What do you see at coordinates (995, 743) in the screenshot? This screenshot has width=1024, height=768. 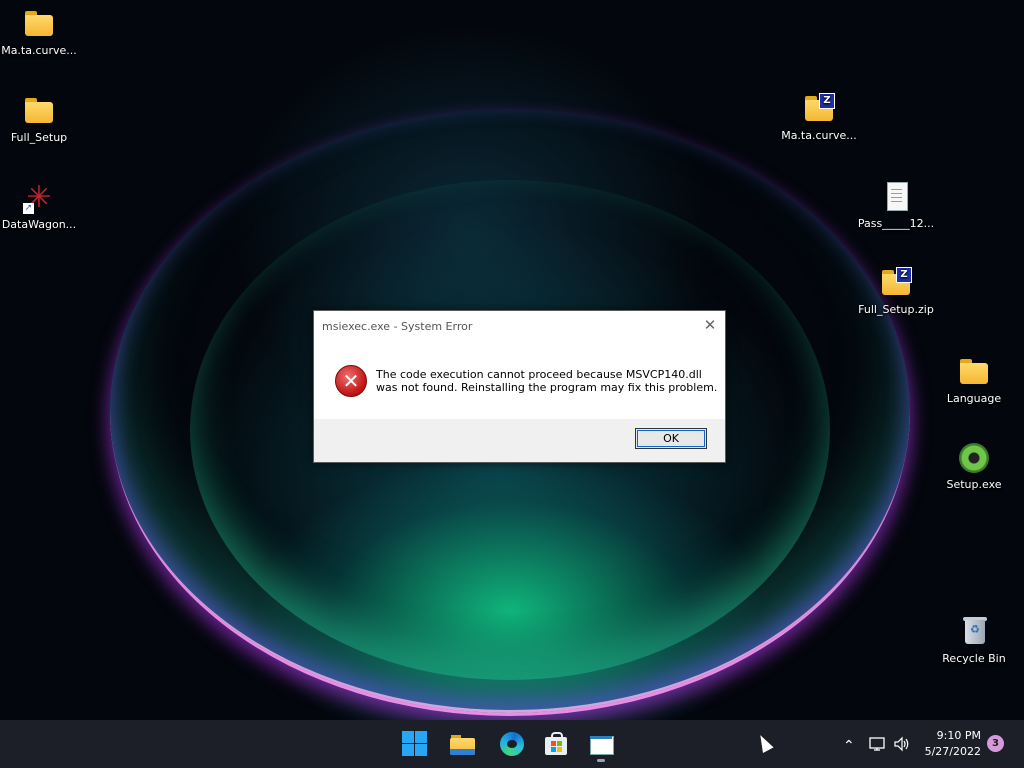 I see `notification-badge: 3` at bounding box center [995, 743].